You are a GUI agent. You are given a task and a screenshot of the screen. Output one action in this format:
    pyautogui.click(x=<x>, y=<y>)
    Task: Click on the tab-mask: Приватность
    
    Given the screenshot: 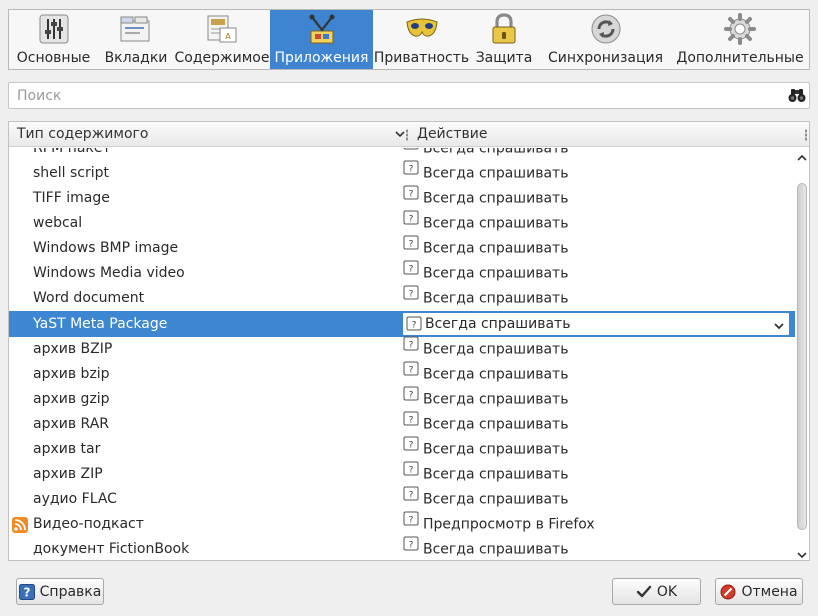 What is the action you would take?
    pyautogui.click(x=421, y=39)
    